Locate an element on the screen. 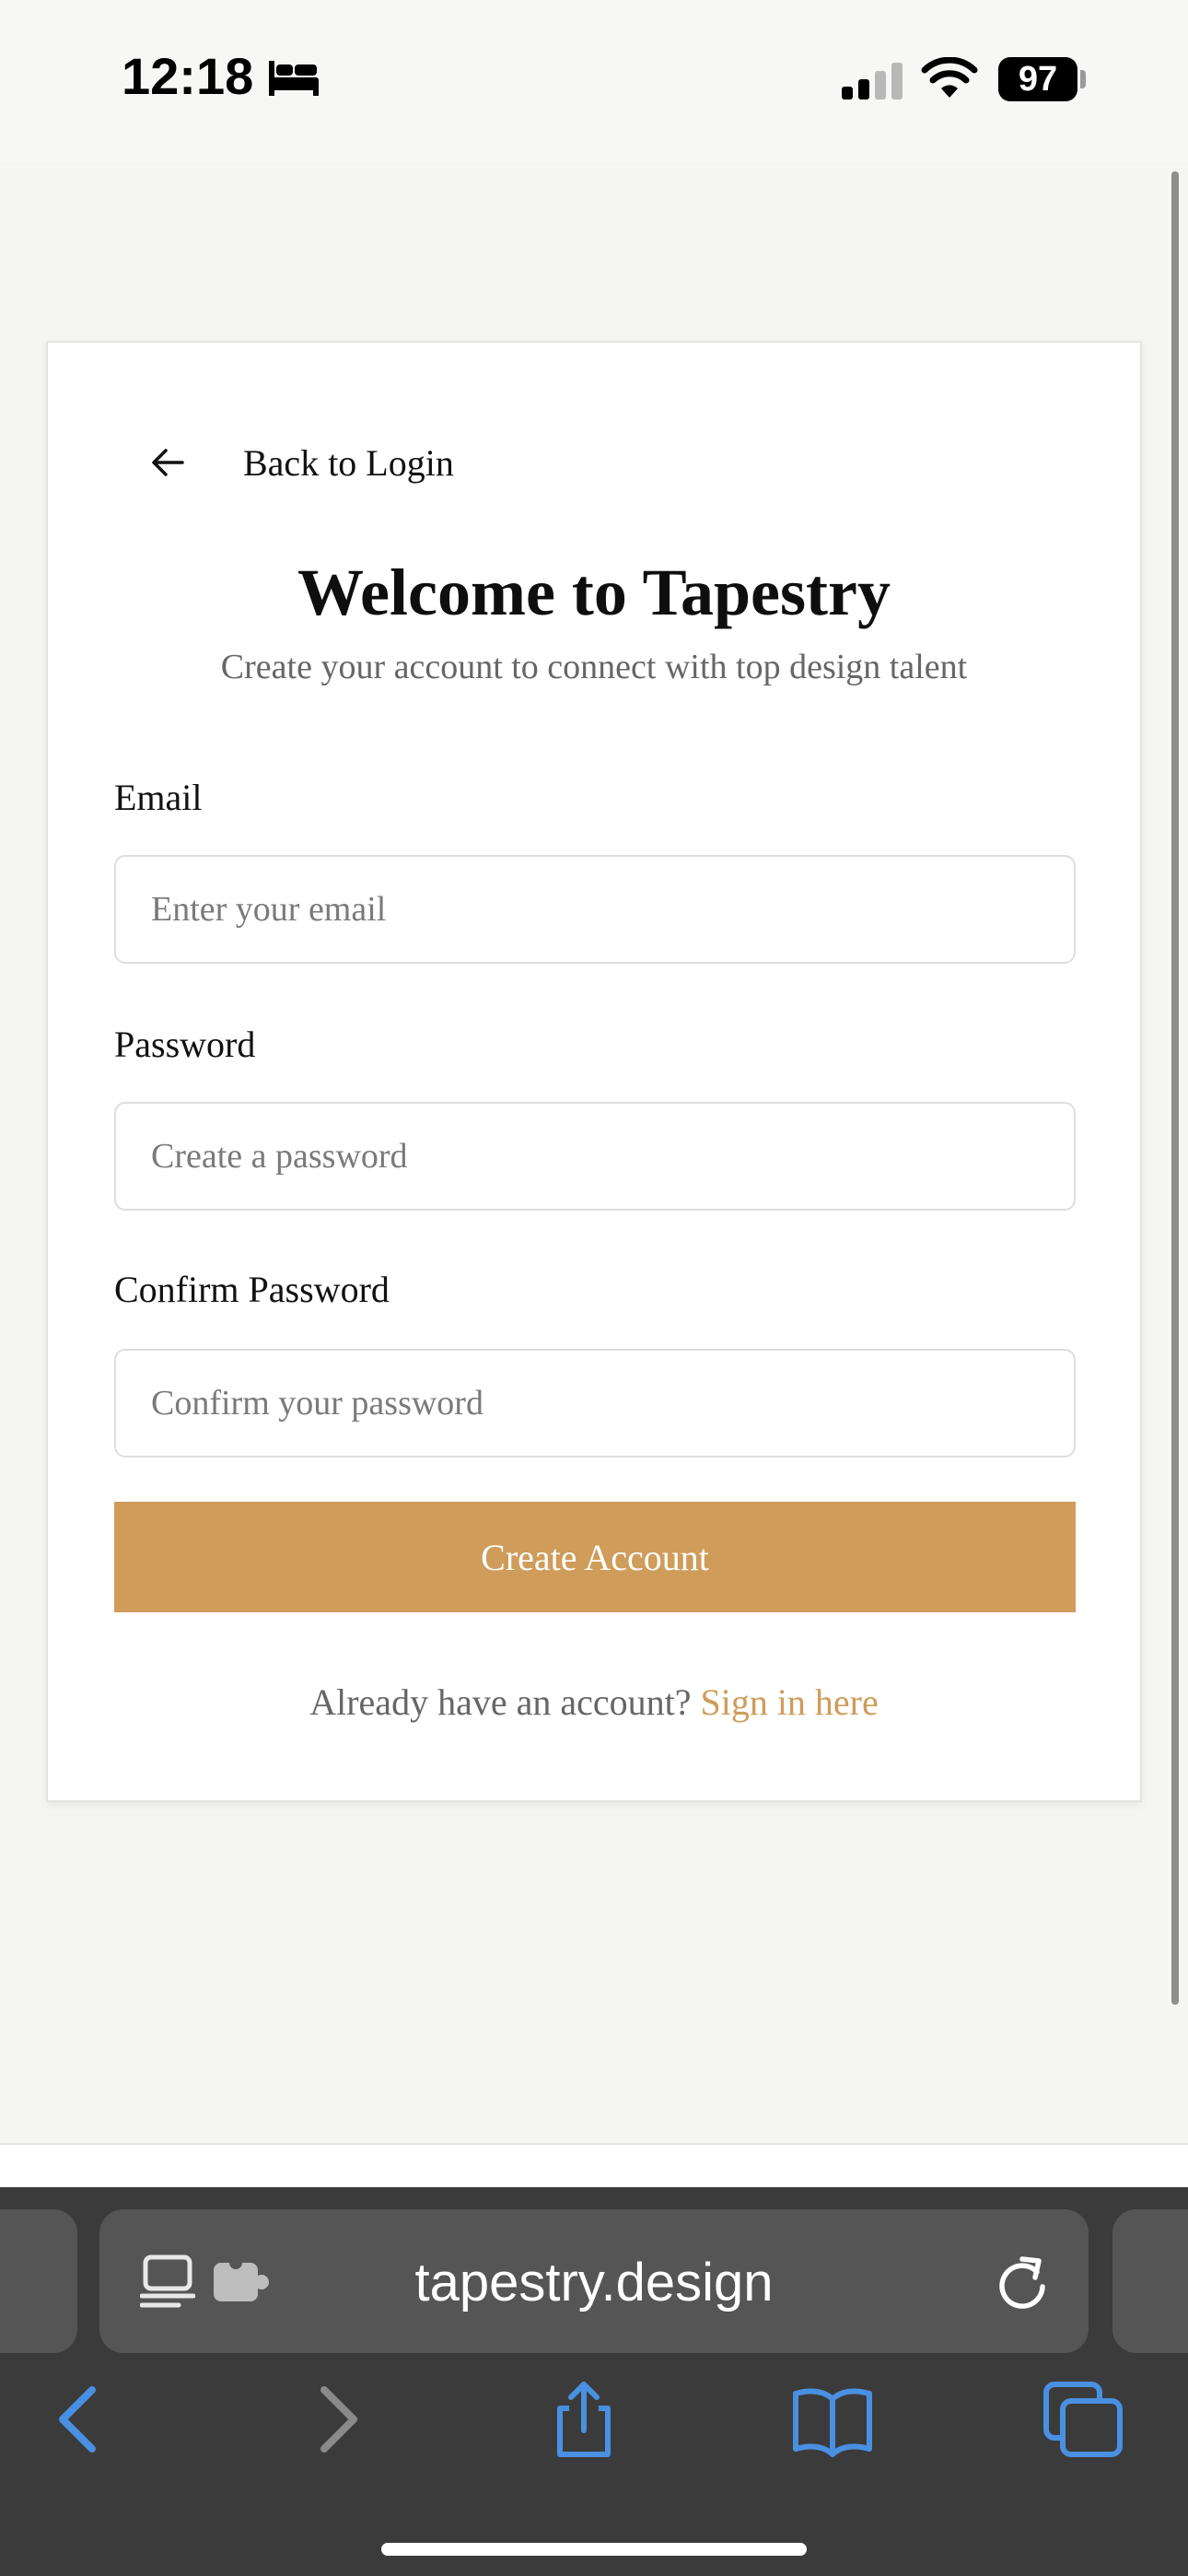 Image resolution: width=1188 pixels, height=2576 pixels. back-to-login-label: Back to Login is located at coordinates (348, 462).